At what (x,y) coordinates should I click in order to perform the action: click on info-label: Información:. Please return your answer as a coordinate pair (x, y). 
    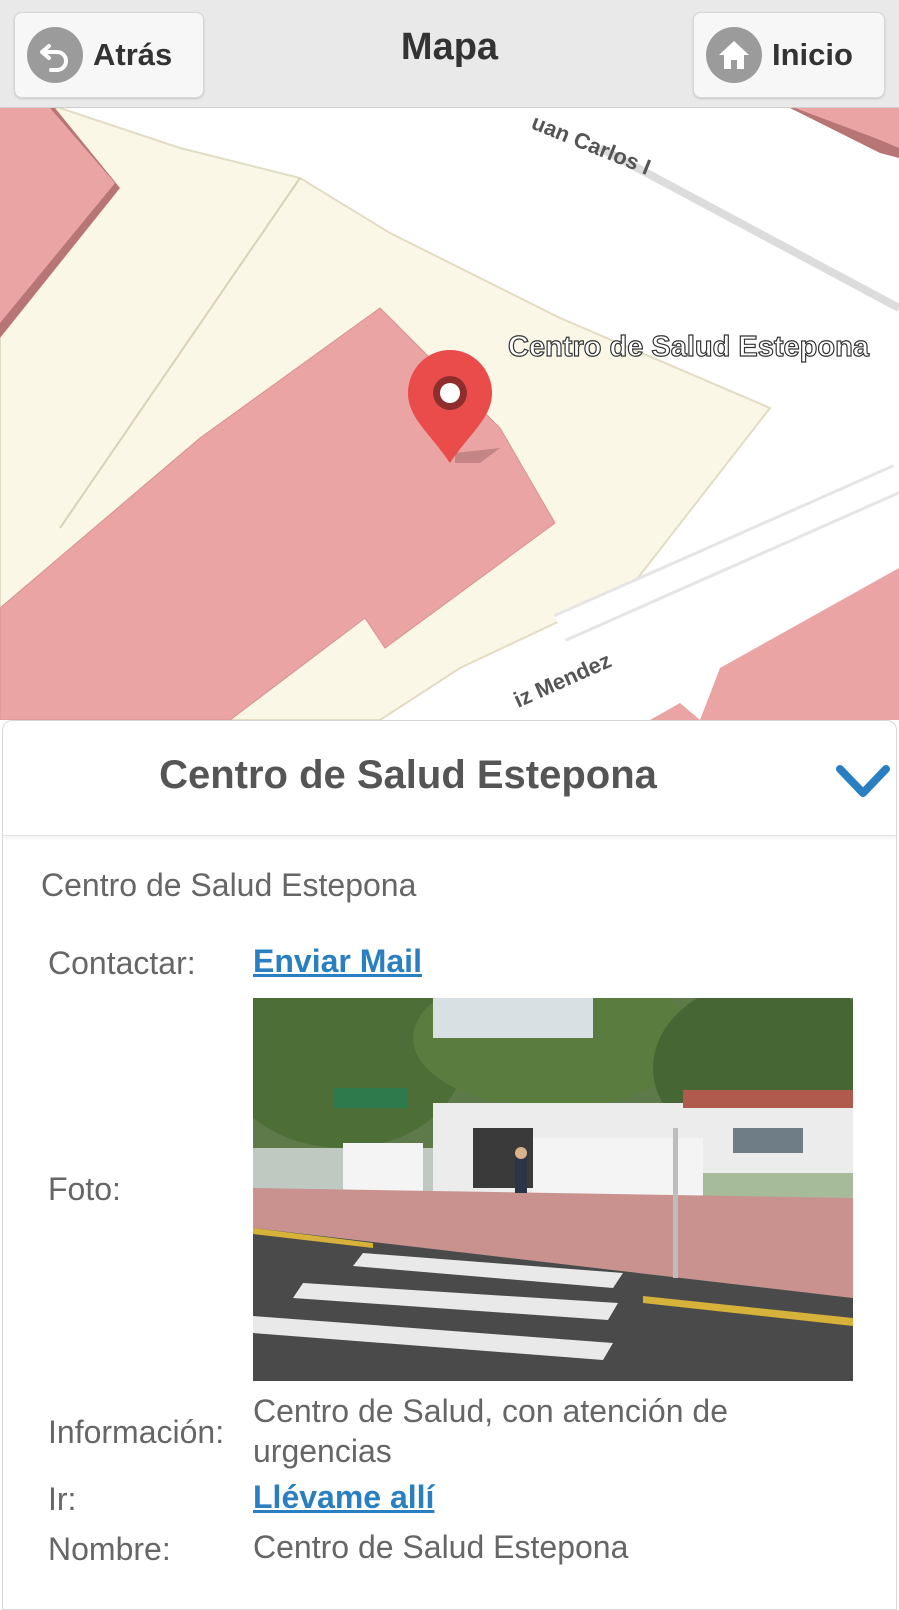
    Looking at the image, I should click on (136, 1432).